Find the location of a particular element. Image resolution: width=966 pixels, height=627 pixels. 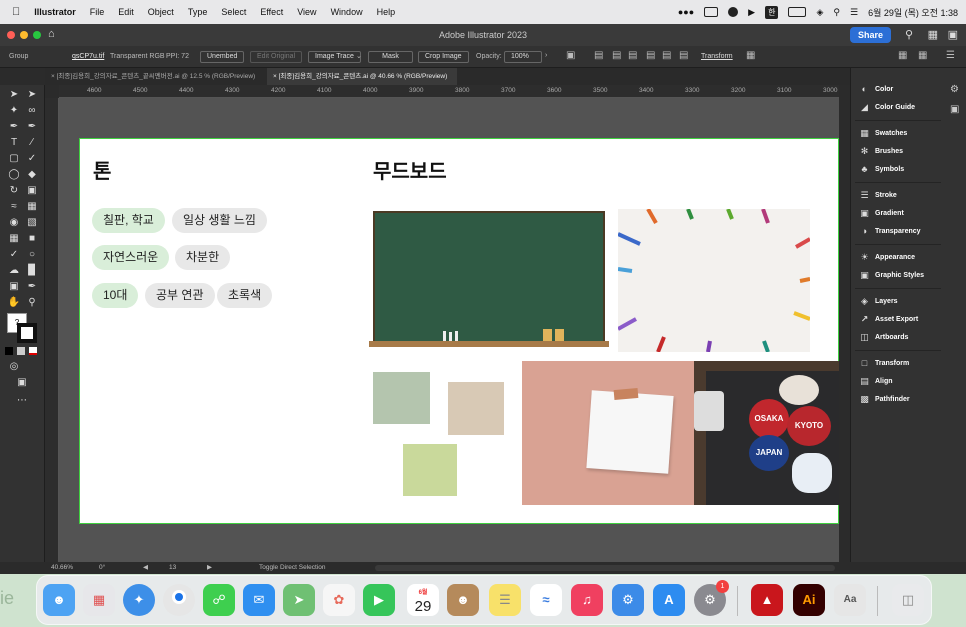

panel-color-guide: ◢ Color Guide is located at coordinates (887, 108).